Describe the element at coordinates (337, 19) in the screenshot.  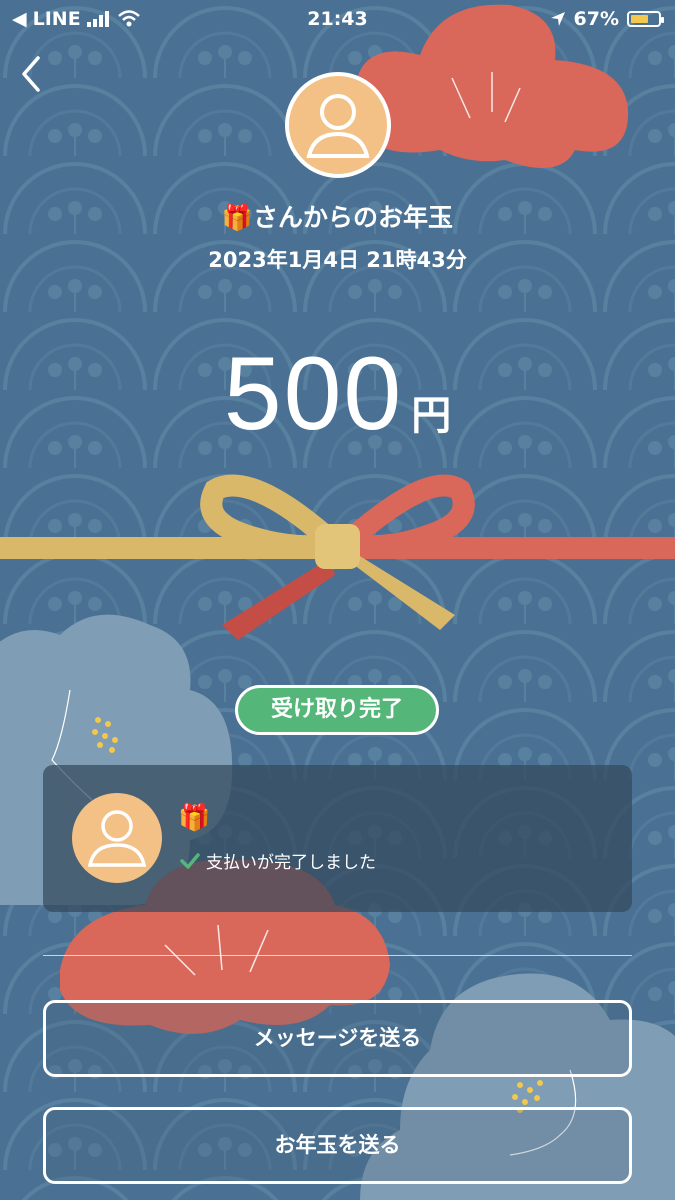
I see `status-bar: ◀ LINE 21:43 67%` at that location.